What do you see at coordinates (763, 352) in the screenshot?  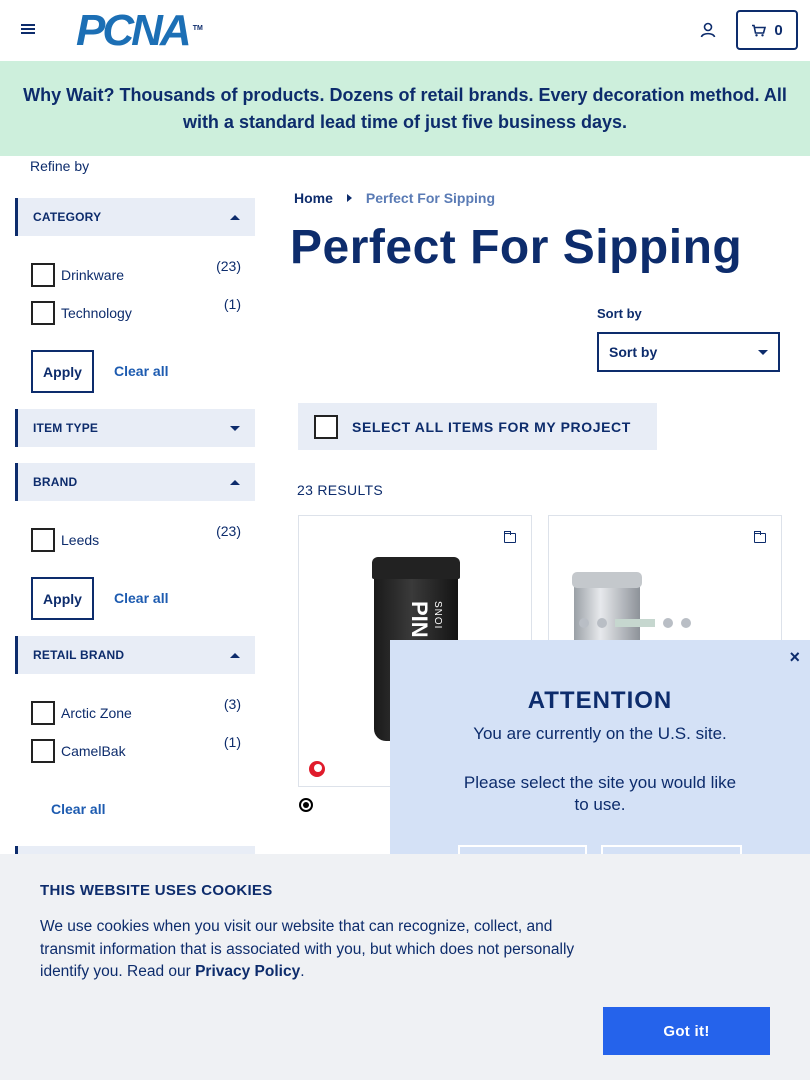 I see `chevron-down-icon` at bounding box center [763, 352].